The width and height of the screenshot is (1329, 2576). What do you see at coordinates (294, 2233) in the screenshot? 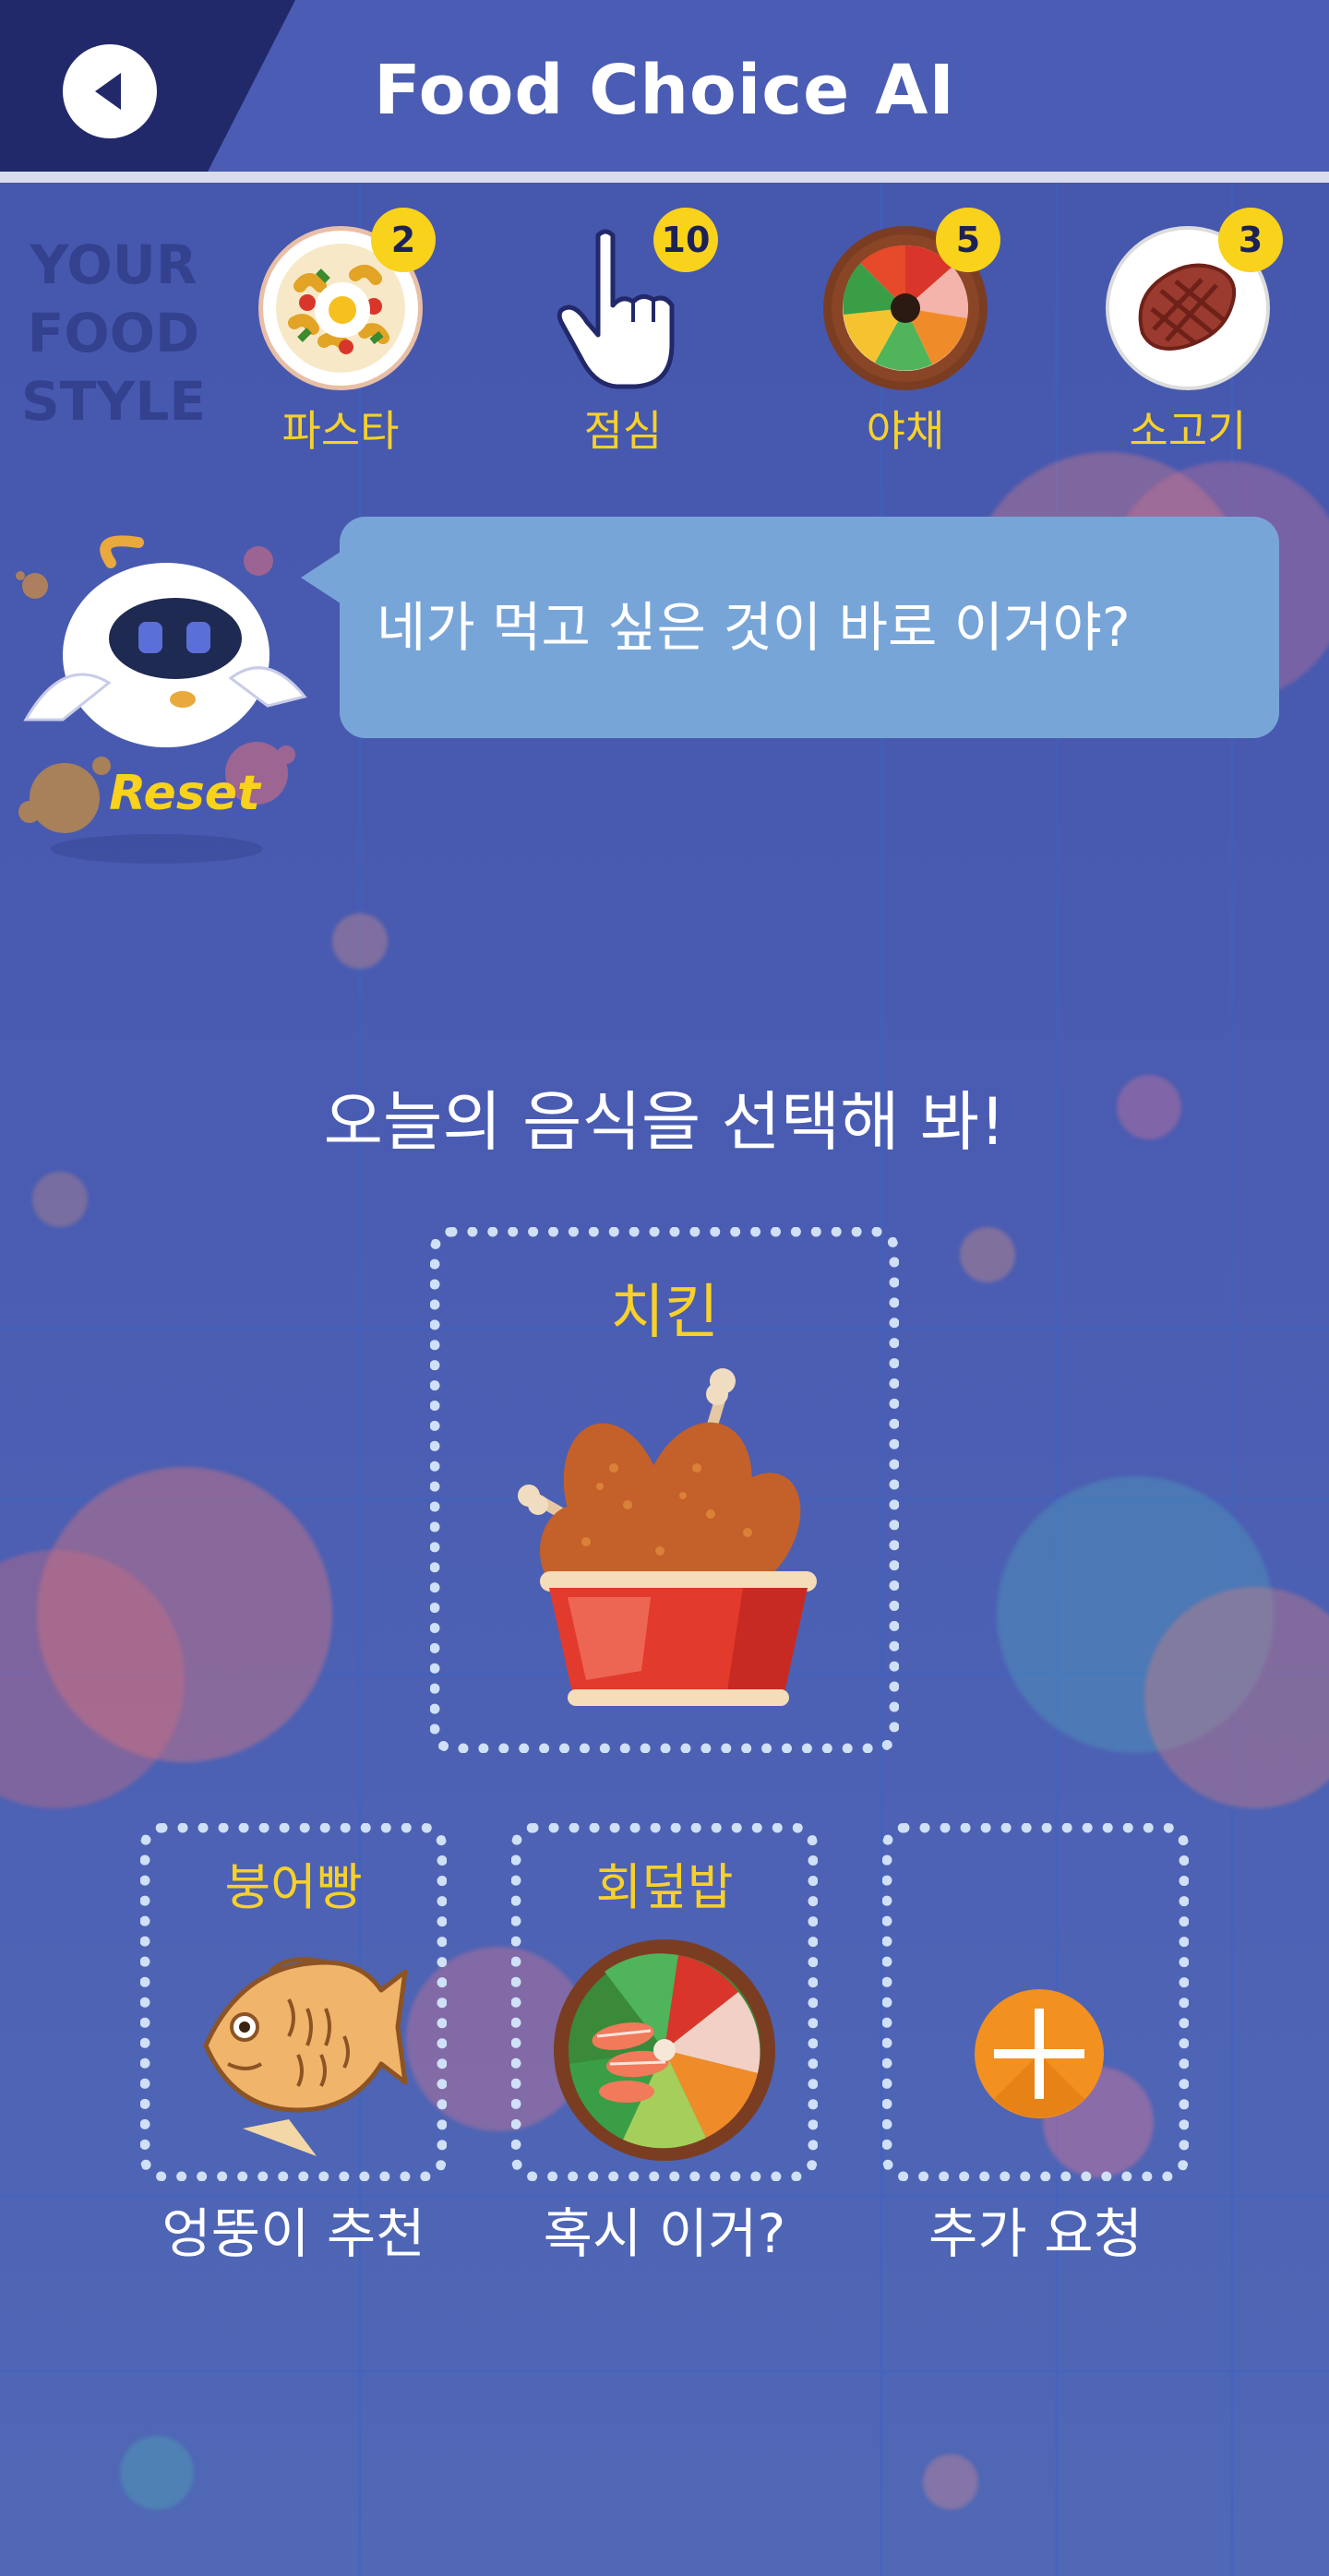
I see `option-caption: 엉뚱이 추천` at bounding box center [294, 2233].